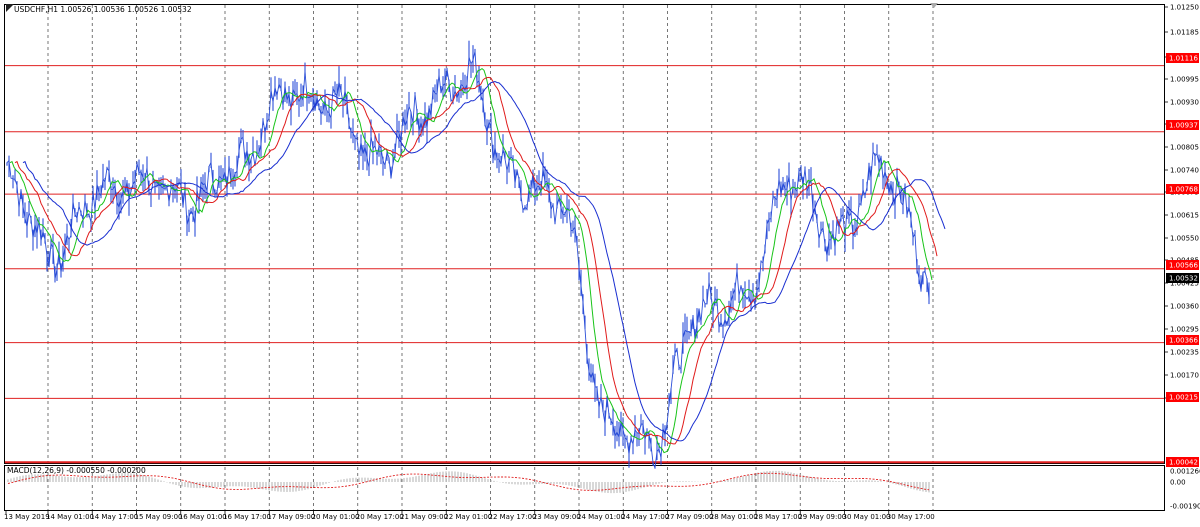 This screenshot has height=527, width=1200. I want to click on level-price-tag-label: 1.00042, so click(1183, 463).